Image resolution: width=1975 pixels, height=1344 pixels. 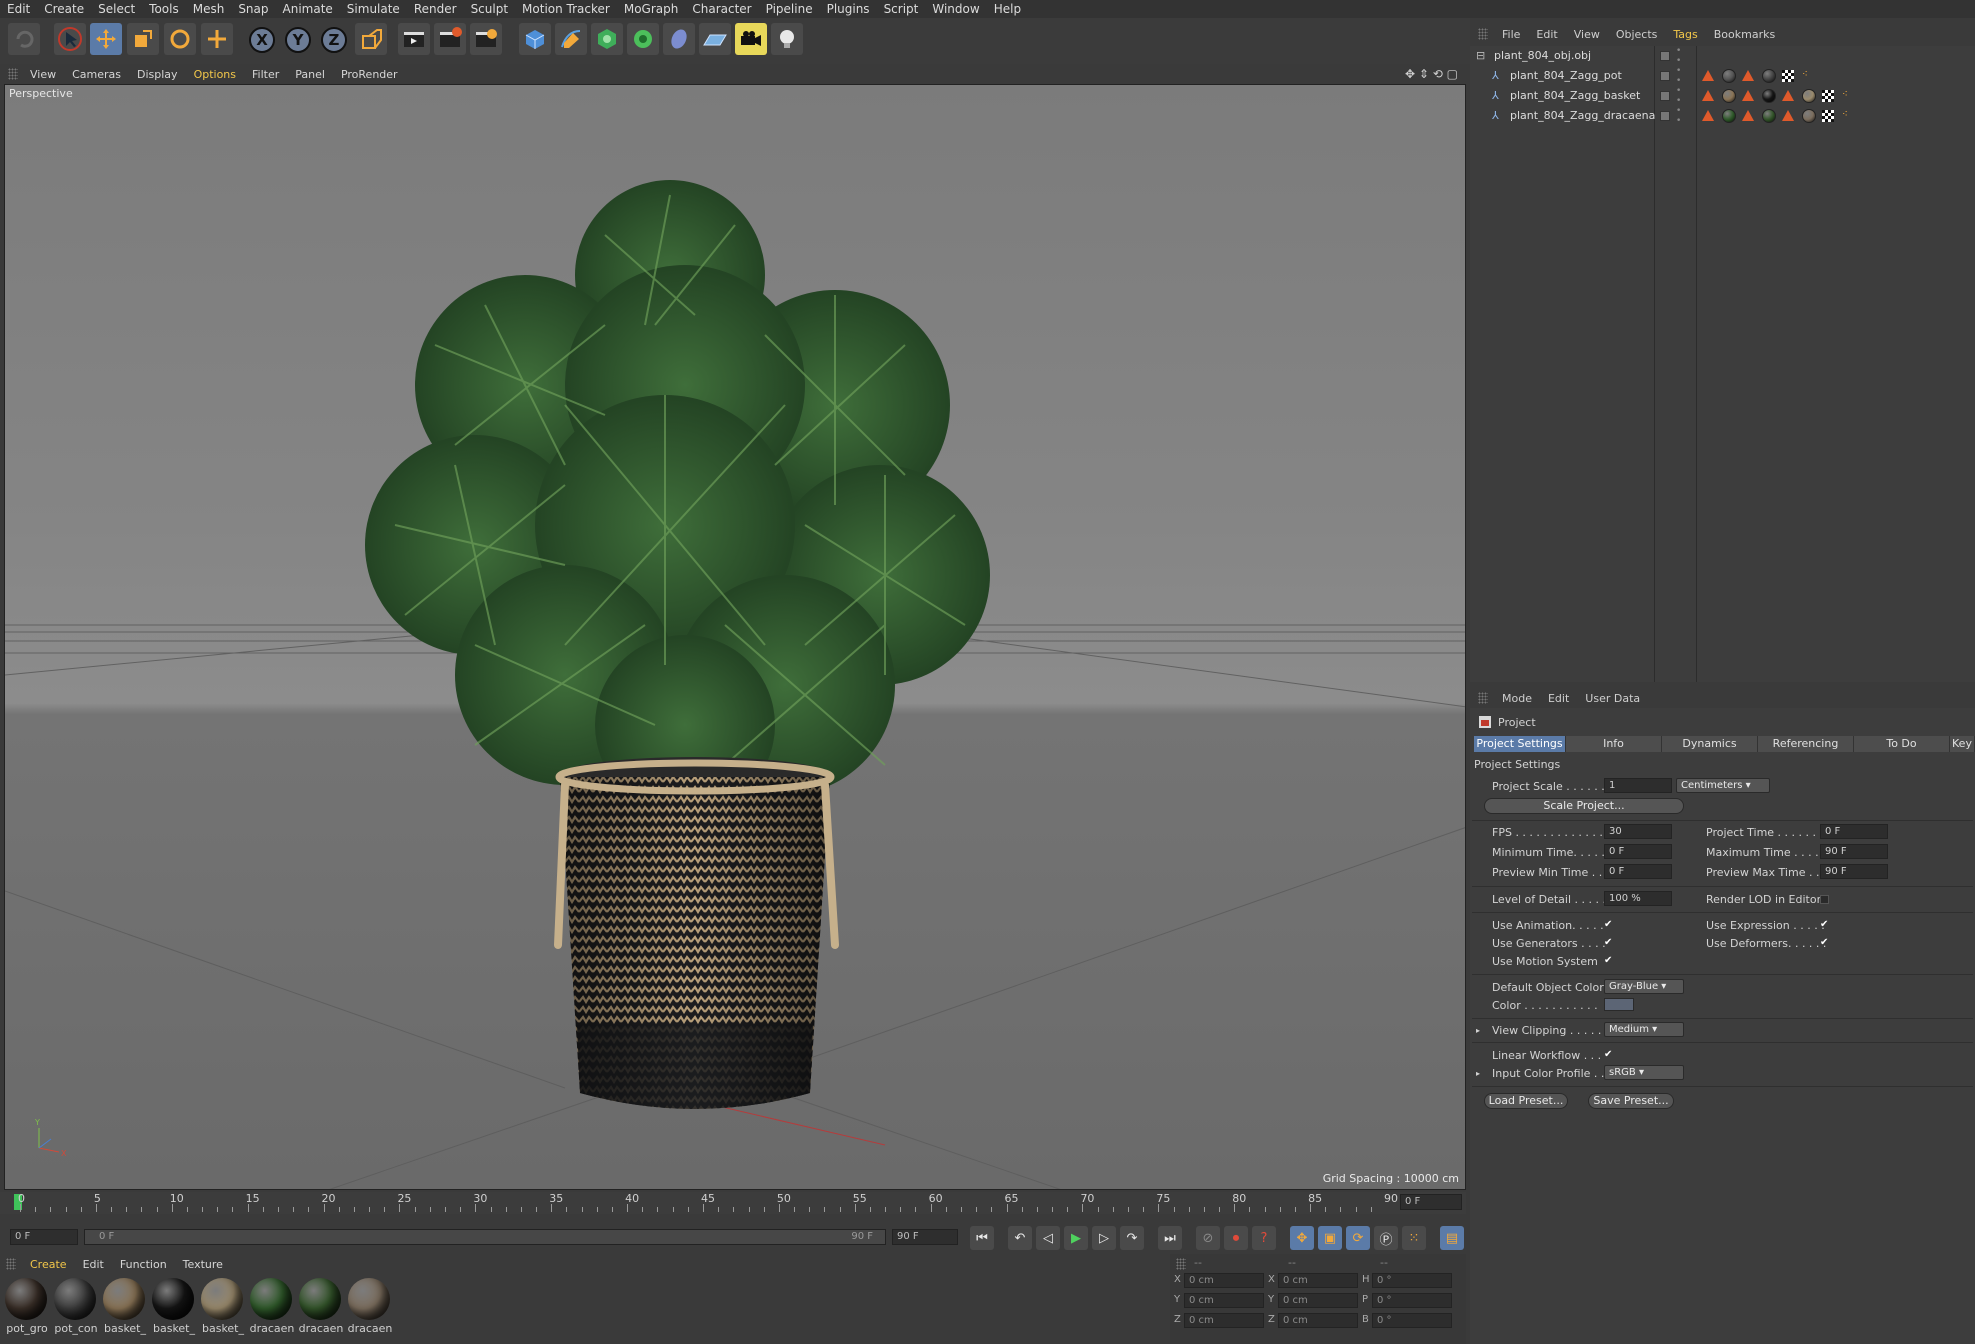 I want to click on deformer-icon, so click(x=679, y=39).